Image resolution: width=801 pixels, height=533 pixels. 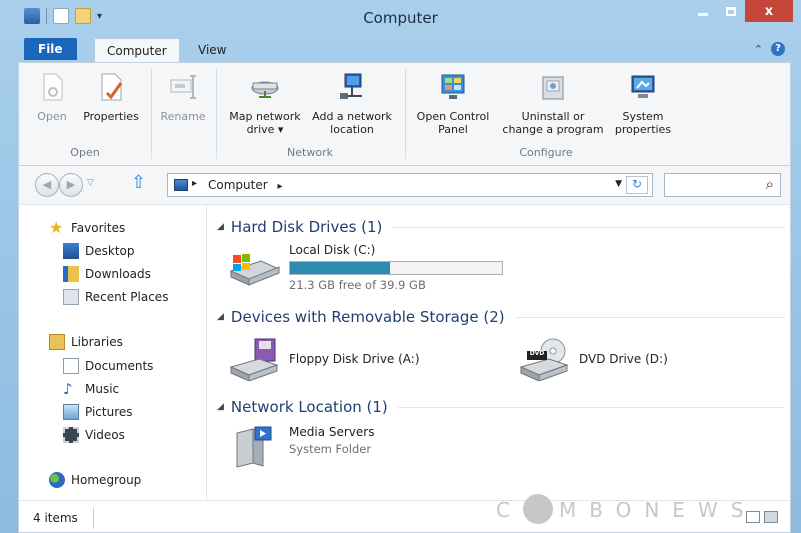 I want to click on nav-label: Pictures, so click(x=109, y=412).